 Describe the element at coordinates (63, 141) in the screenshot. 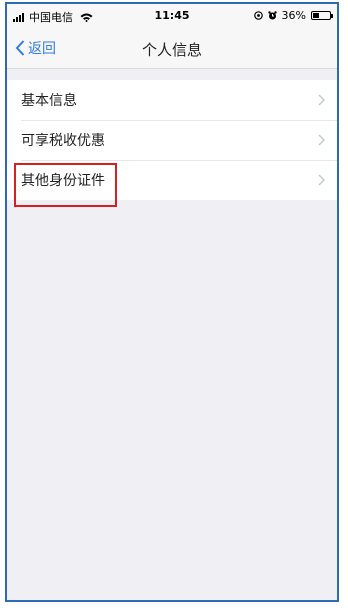

I see `list-item-label: 可享税收优惠` at that location.